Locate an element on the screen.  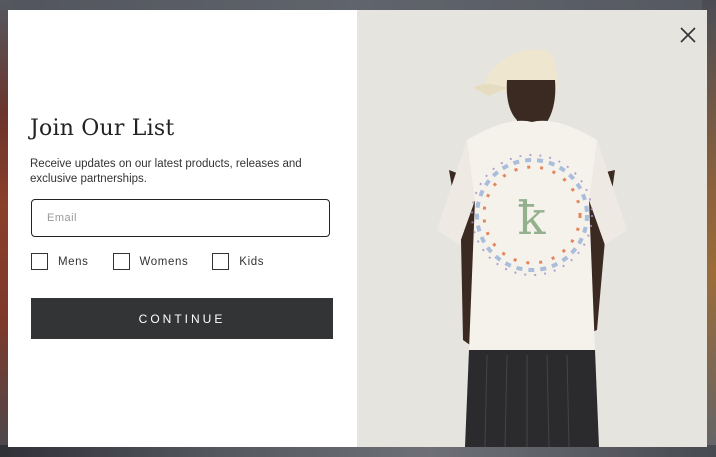
email-input is located at coordinates (180, 218).